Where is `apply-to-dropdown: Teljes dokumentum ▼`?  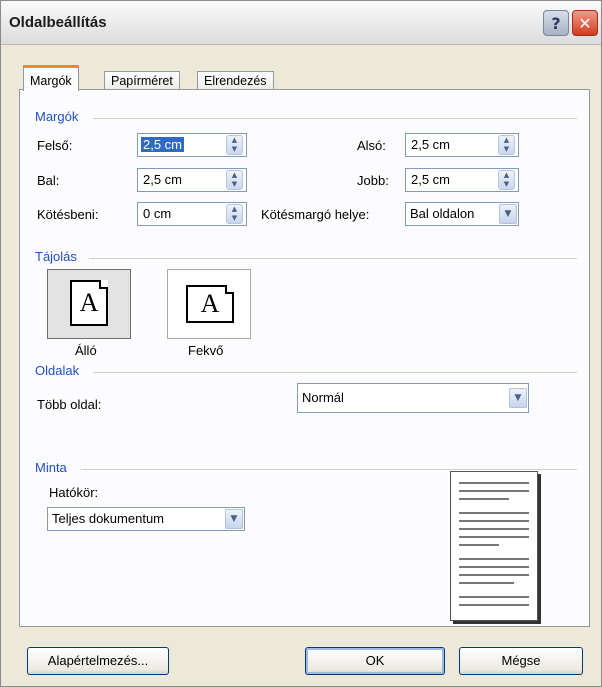 apply-to-dropdown: Teljes dokumentum ▼ is located at coordinates (146, 519).